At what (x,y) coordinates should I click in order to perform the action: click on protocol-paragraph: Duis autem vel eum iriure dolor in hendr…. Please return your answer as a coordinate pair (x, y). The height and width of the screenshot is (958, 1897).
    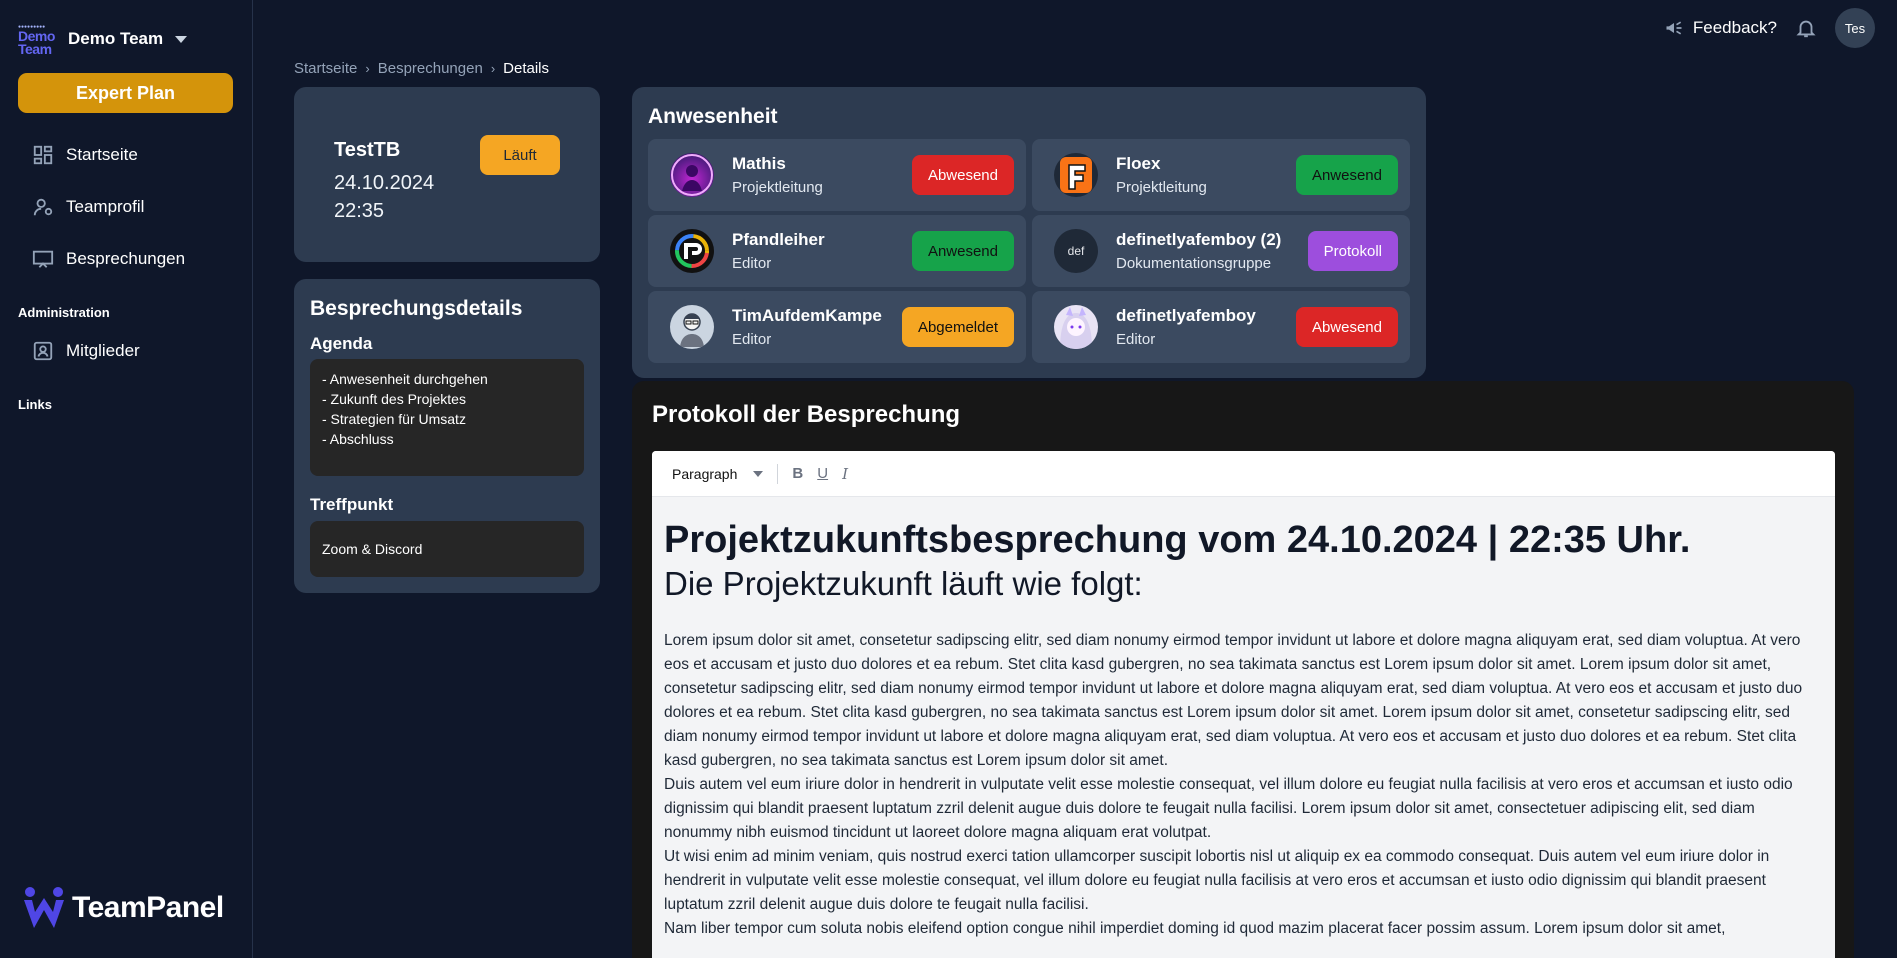
    Looking at the image, I should click on (1228, 808).